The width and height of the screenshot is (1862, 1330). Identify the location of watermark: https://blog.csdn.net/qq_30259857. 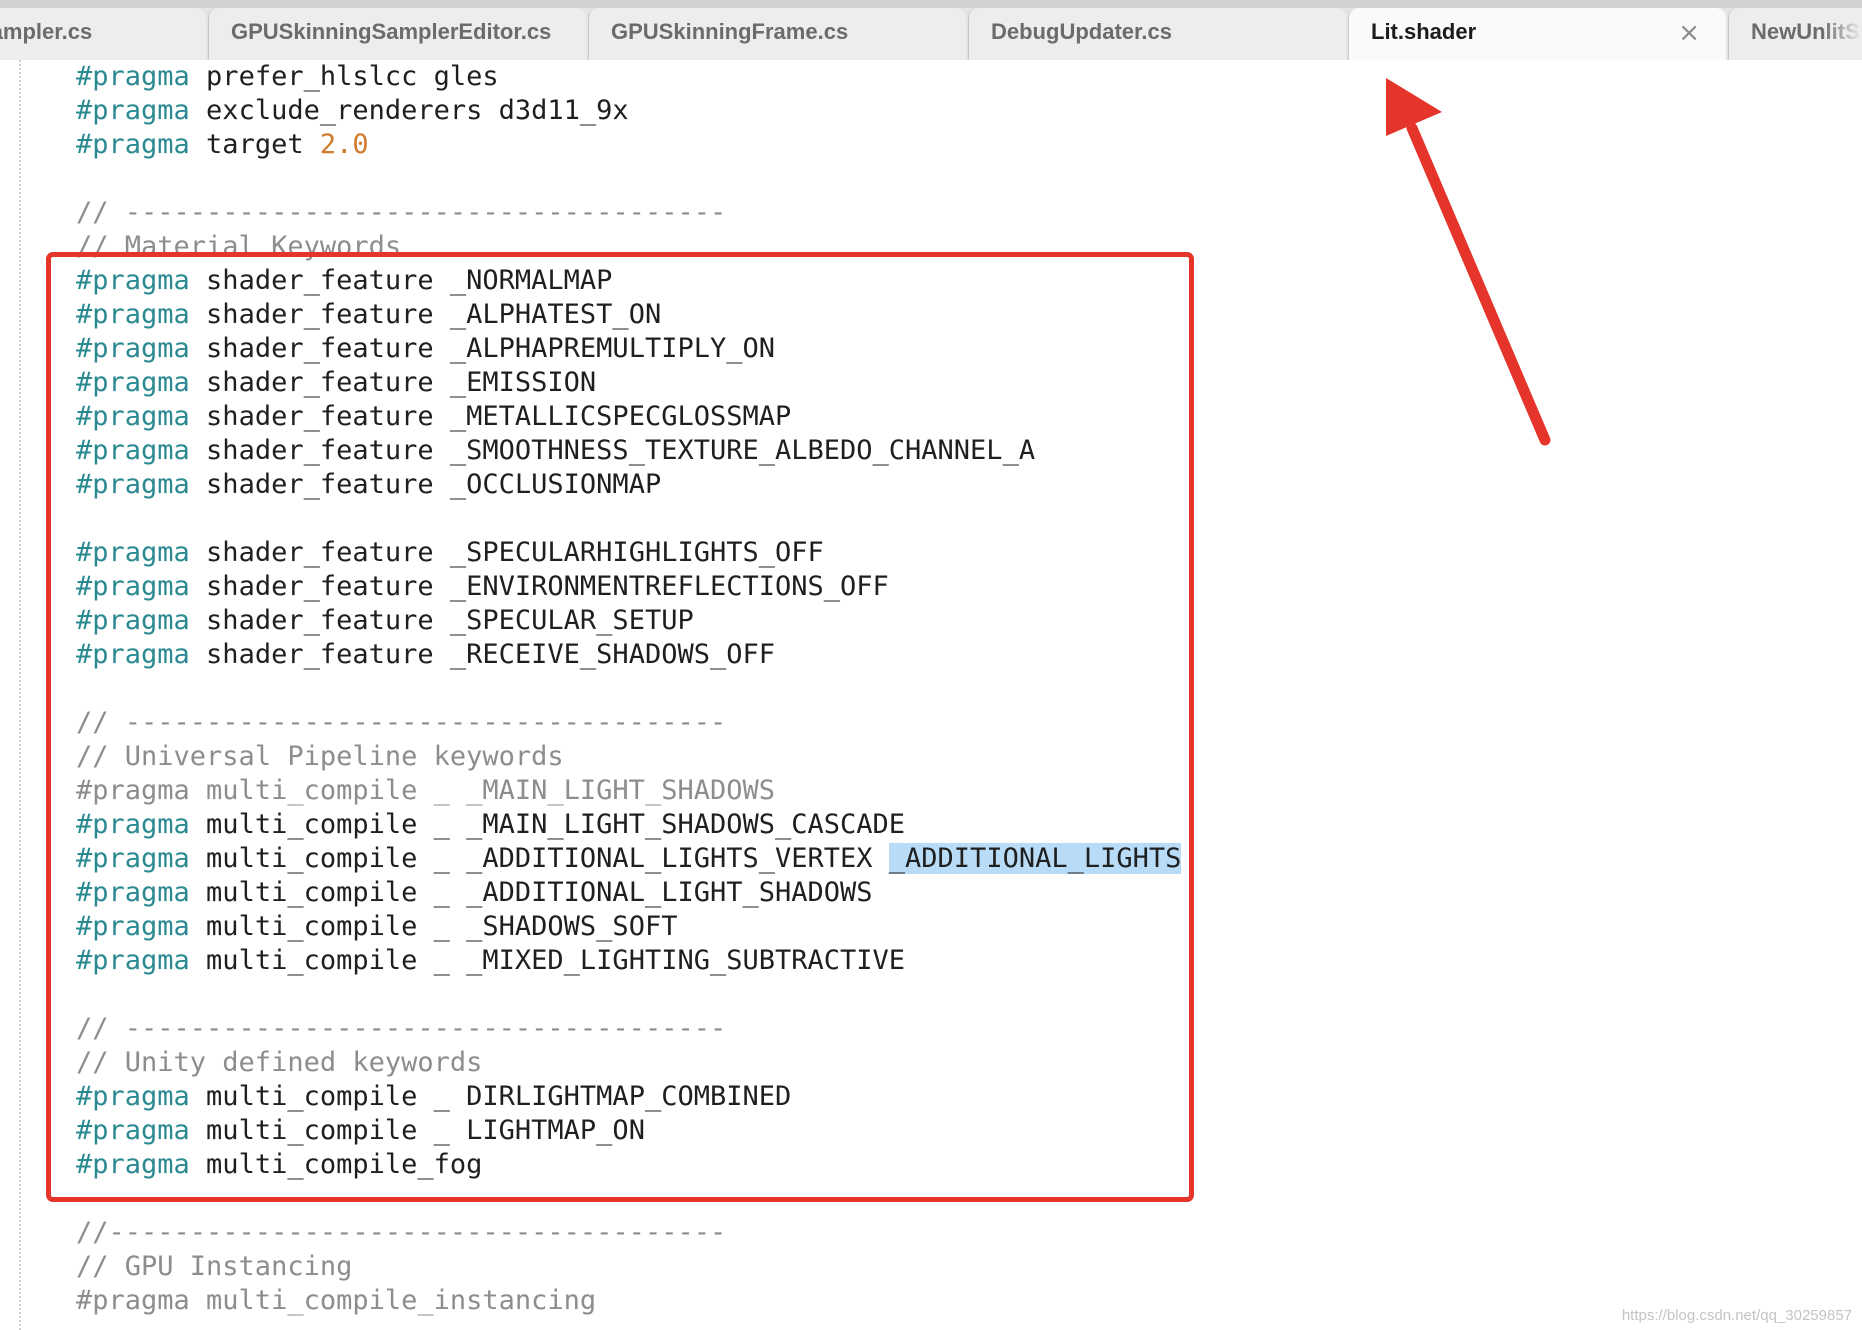
(1736, 1315).